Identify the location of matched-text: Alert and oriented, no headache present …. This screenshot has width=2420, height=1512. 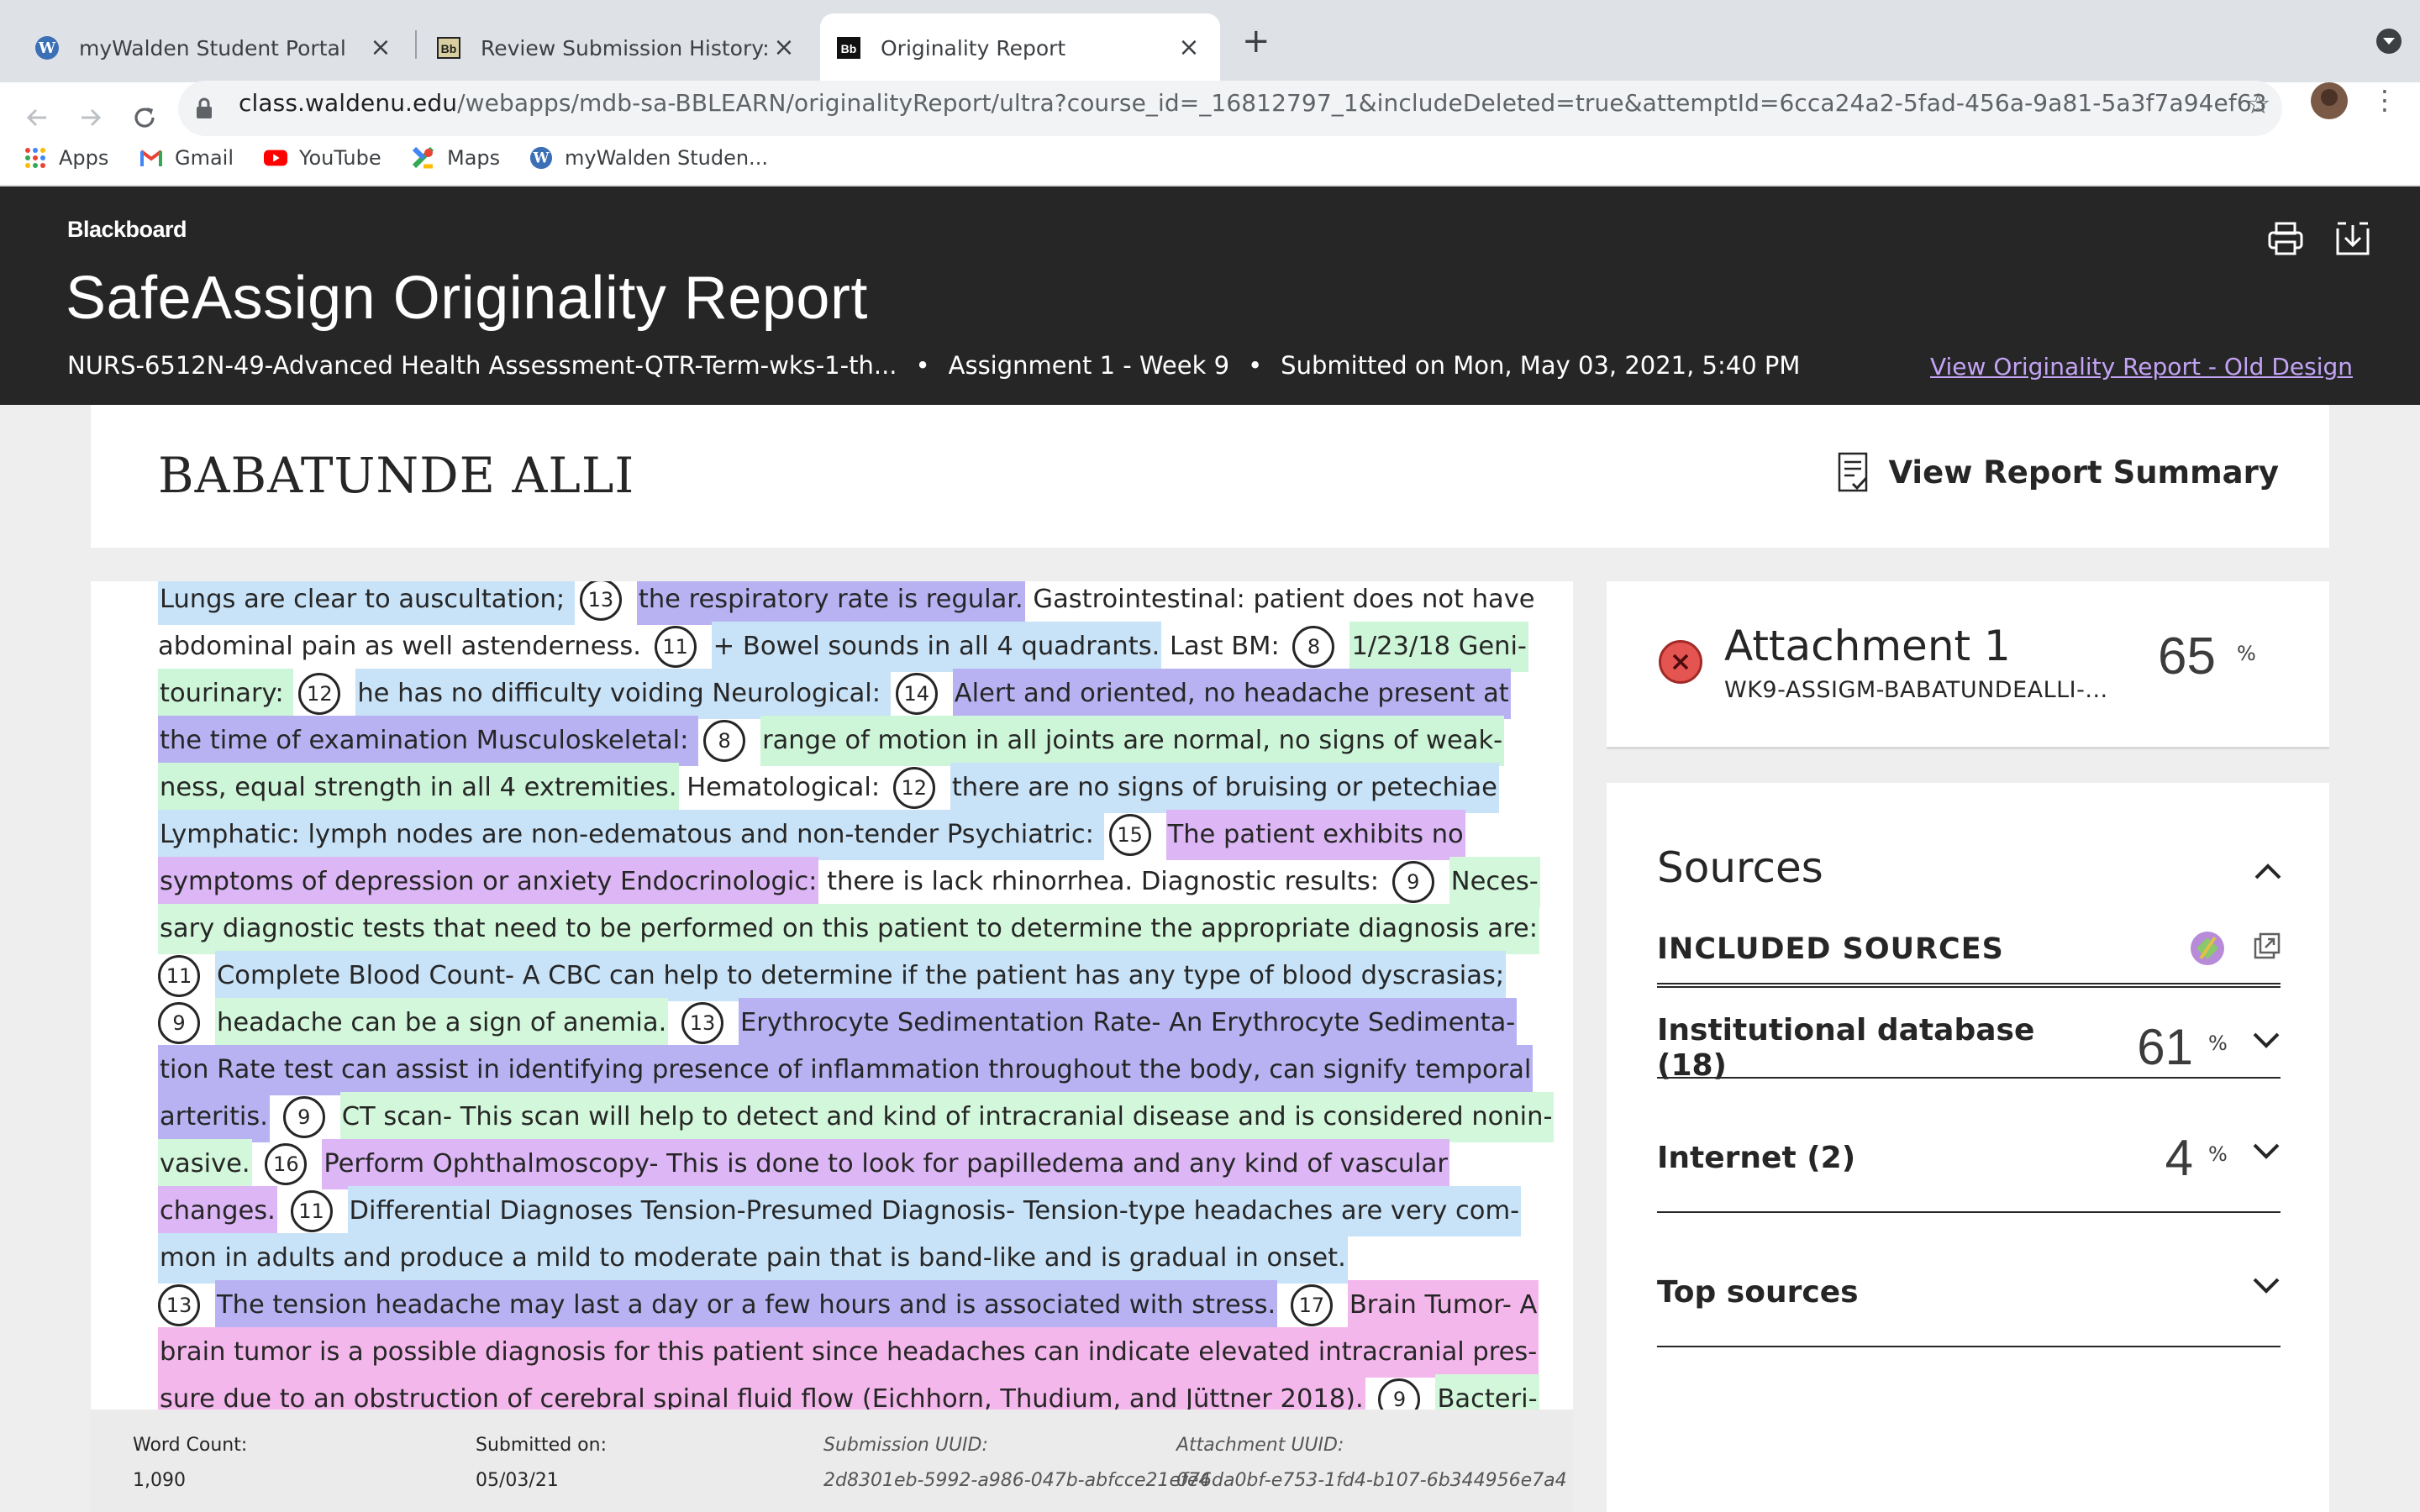
(1231, 694).